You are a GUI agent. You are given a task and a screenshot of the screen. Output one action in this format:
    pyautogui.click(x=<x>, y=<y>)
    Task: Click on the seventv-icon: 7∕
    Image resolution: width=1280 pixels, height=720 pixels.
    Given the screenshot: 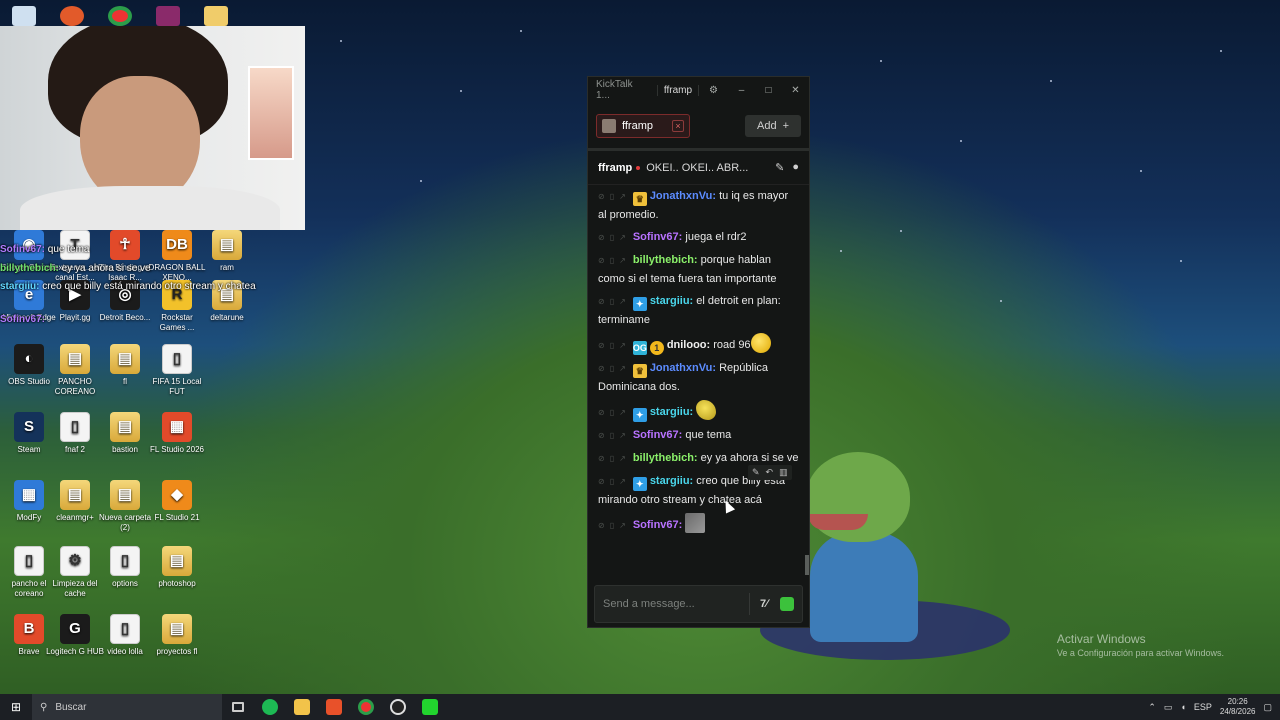 What is the action you would take?
    pyautogui.click(x=764, y=604)
    